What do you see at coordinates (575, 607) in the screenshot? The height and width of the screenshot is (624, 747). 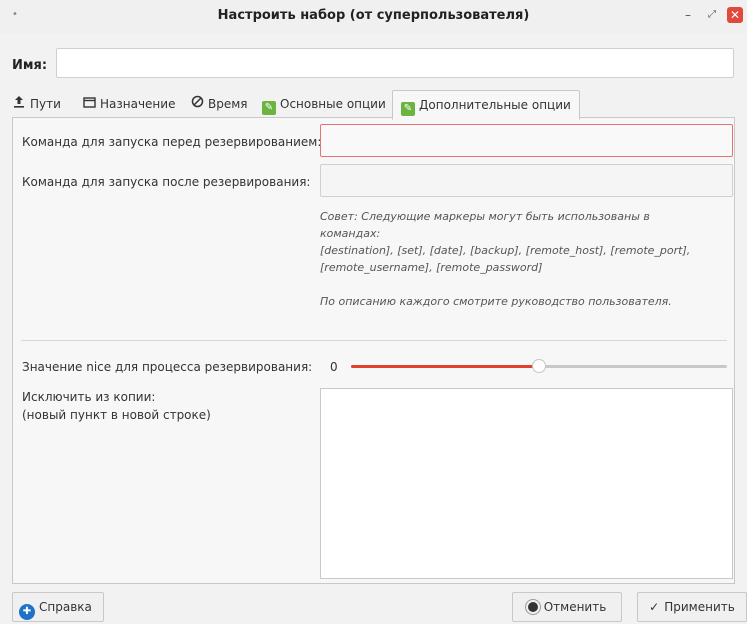 I see `cancel-label: Отменить` at bounding box center [575, 607].